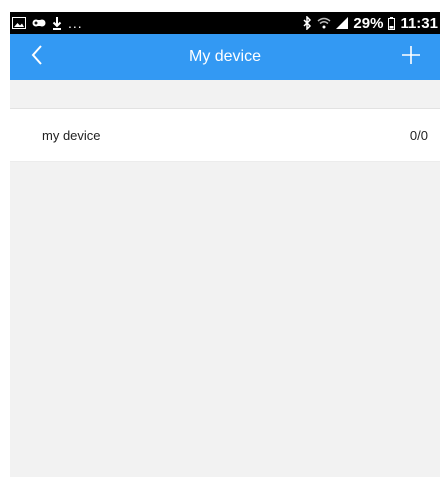 This screenshot has height=477, width=440. Describe the element at coordinates (419, 23) in the screenshot. I see `clock: 11:31` at that location.